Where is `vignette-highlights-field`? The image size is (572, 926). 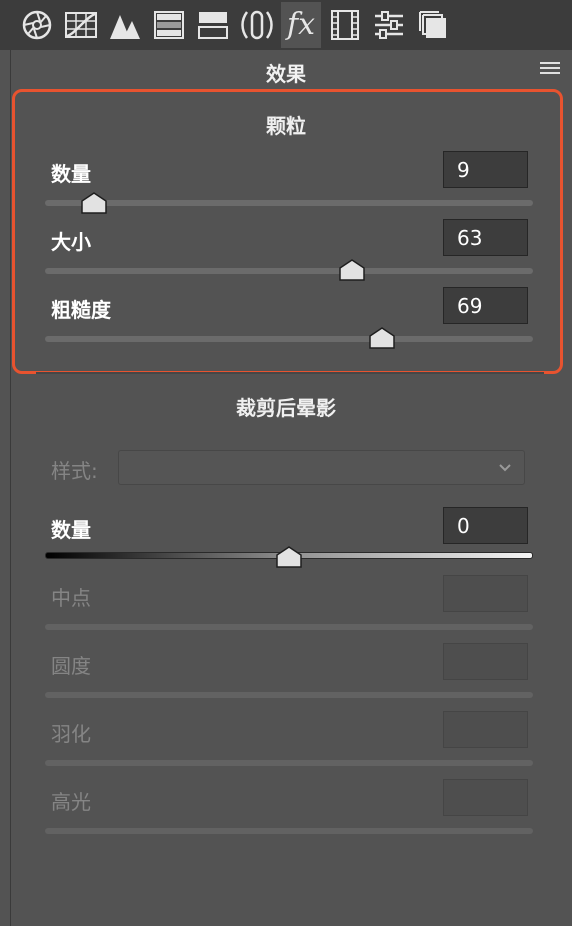 vignette-highlights-field is located at coordinates (485, 797).